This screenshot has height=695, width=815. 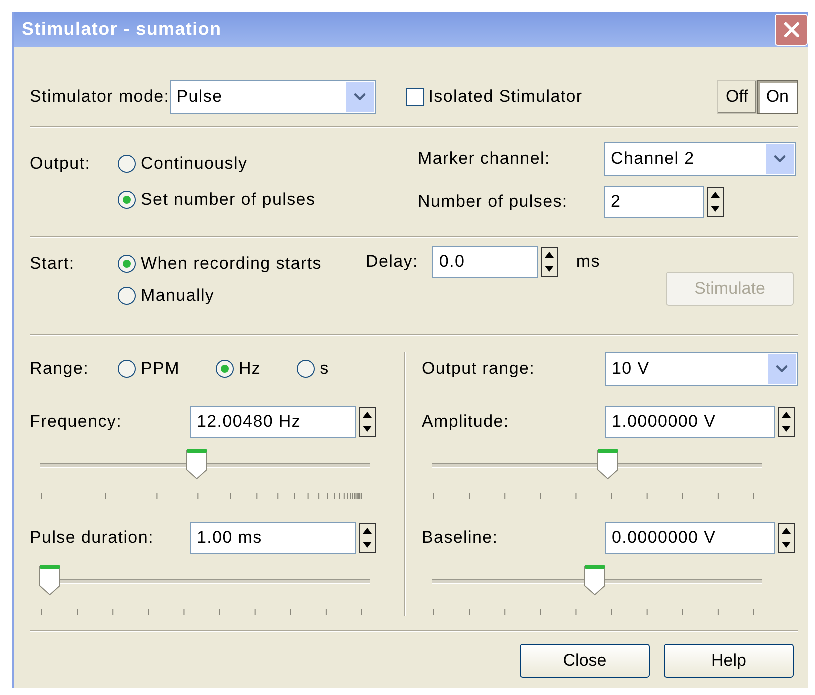 What do you see at coordinates (479, 369) in the screenshot?
I see `field-label: Output range:` at bounding box center [479, 369].